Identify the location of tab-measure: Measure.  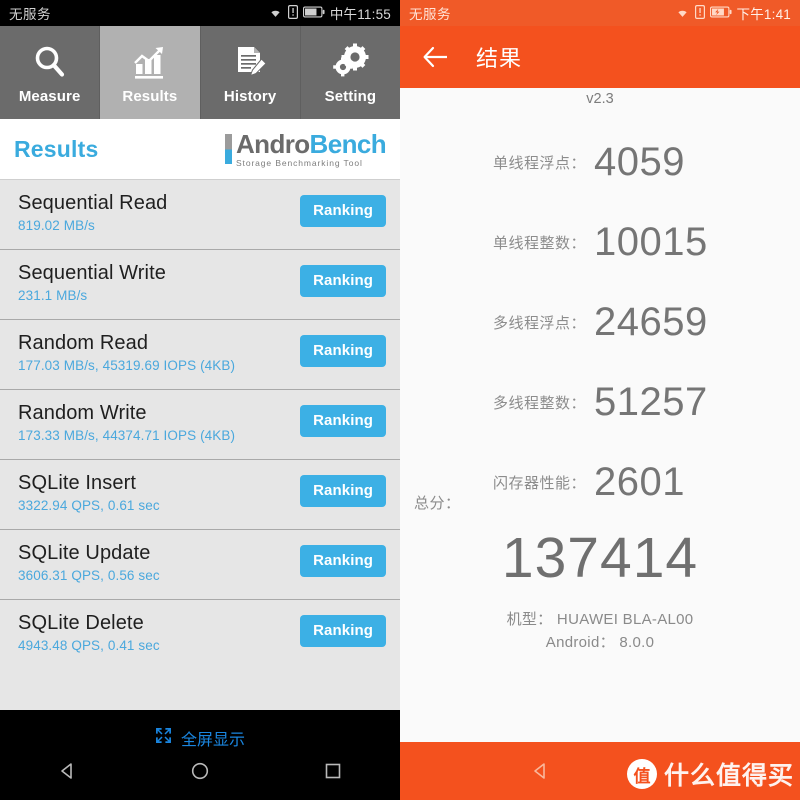
(50, 72).